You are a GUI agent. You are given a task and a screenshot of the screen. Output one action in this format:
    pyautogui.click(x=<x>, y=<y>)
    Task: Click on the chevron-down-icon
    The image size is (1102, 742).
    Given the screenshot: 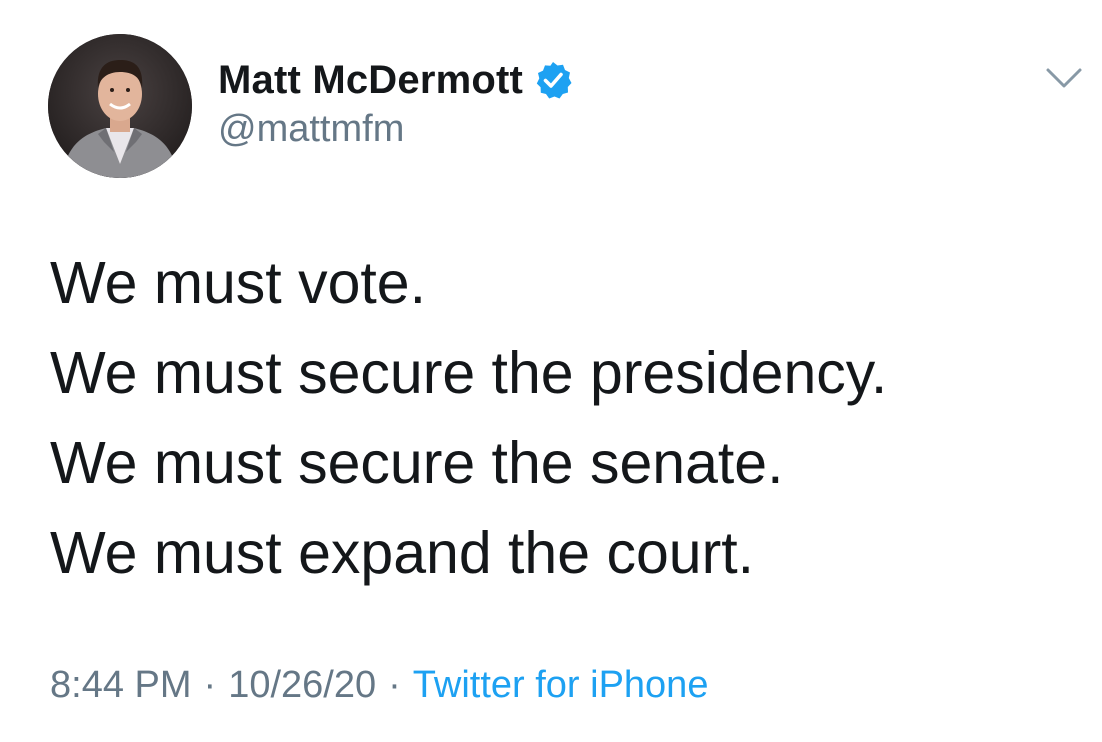 What is the action you would take?
    pyautogui.click(x=1064, y=78)
    